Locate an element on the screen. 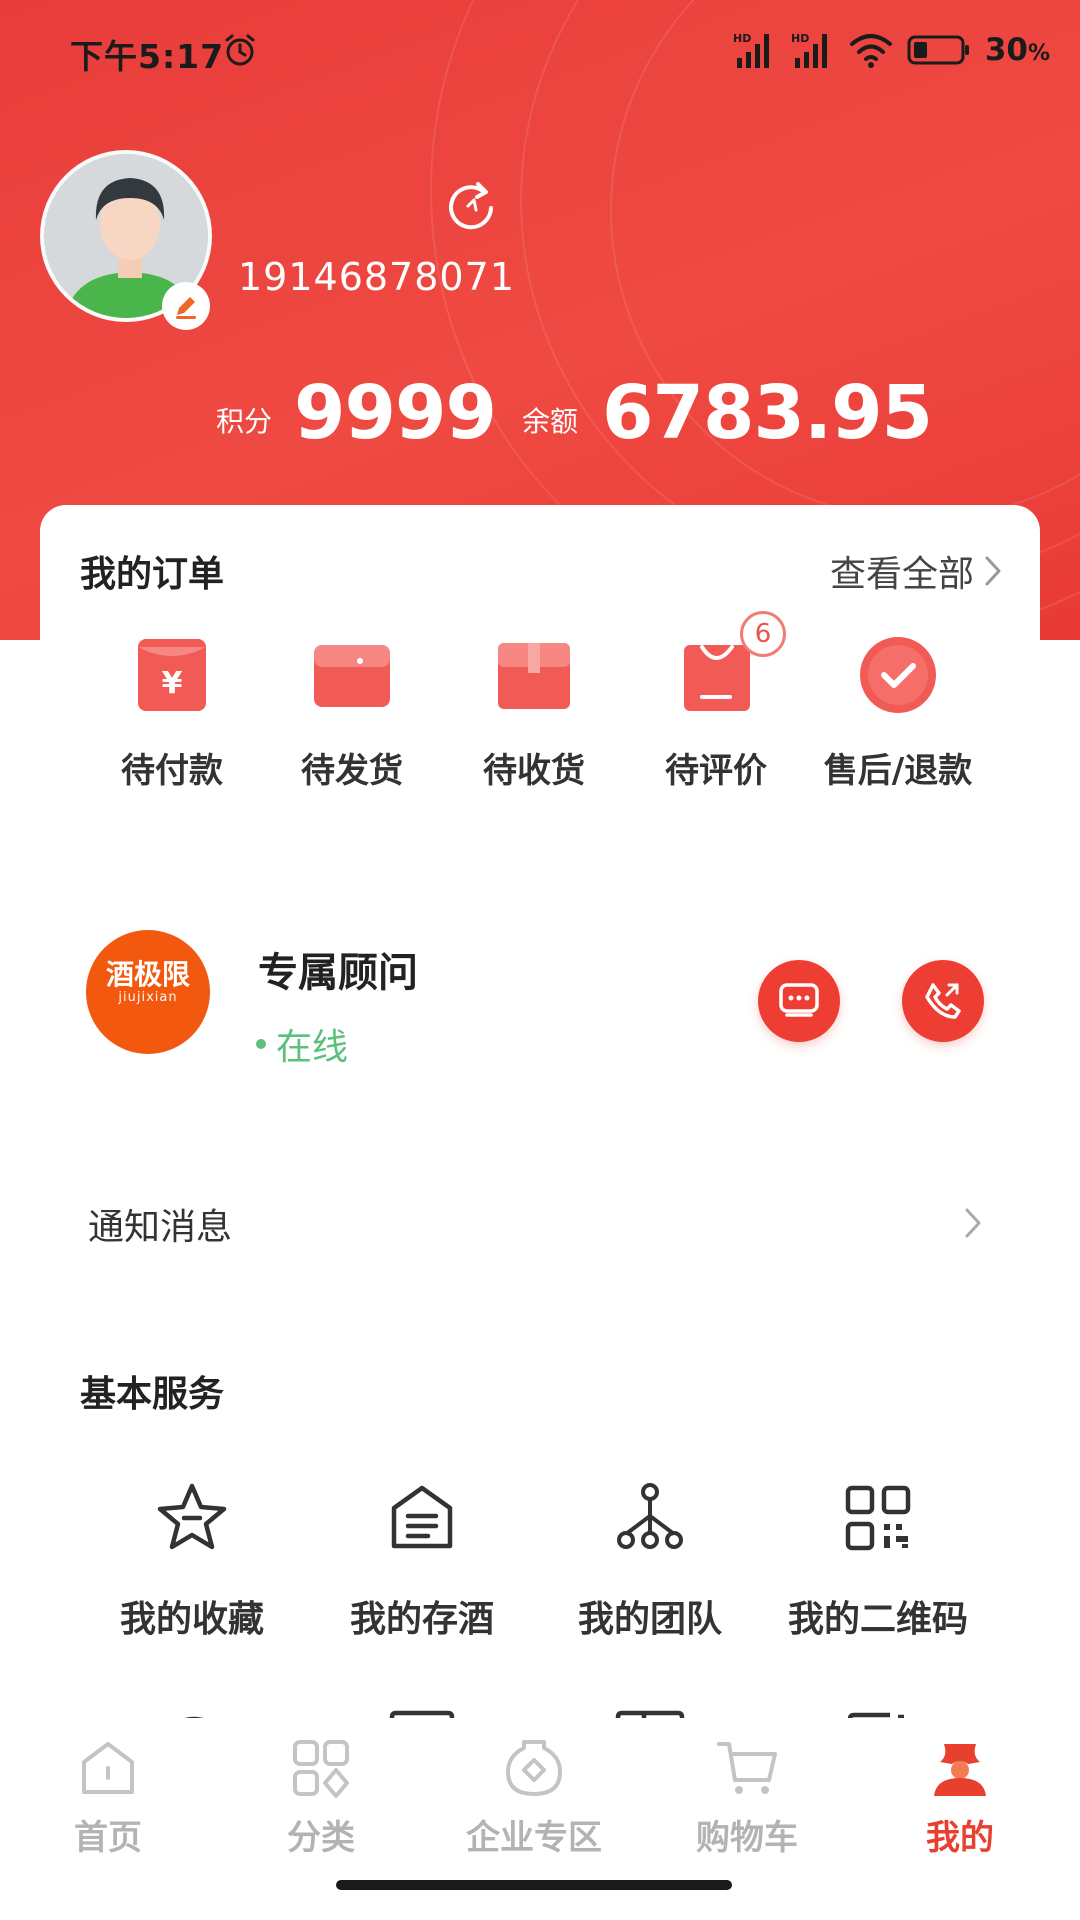  wifi-icon is located at coordinates (870, 51).